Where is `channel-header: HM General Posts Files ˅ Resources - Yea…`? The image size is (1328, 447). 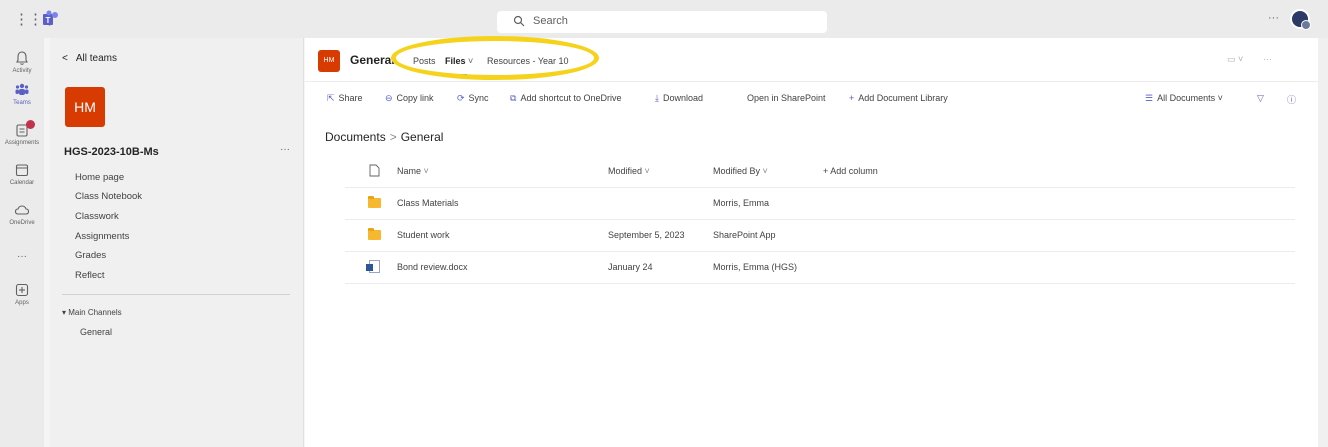
channel-header: HM General Posts Files ˅ Resources - Yea… is located at coordinates (811, 59).